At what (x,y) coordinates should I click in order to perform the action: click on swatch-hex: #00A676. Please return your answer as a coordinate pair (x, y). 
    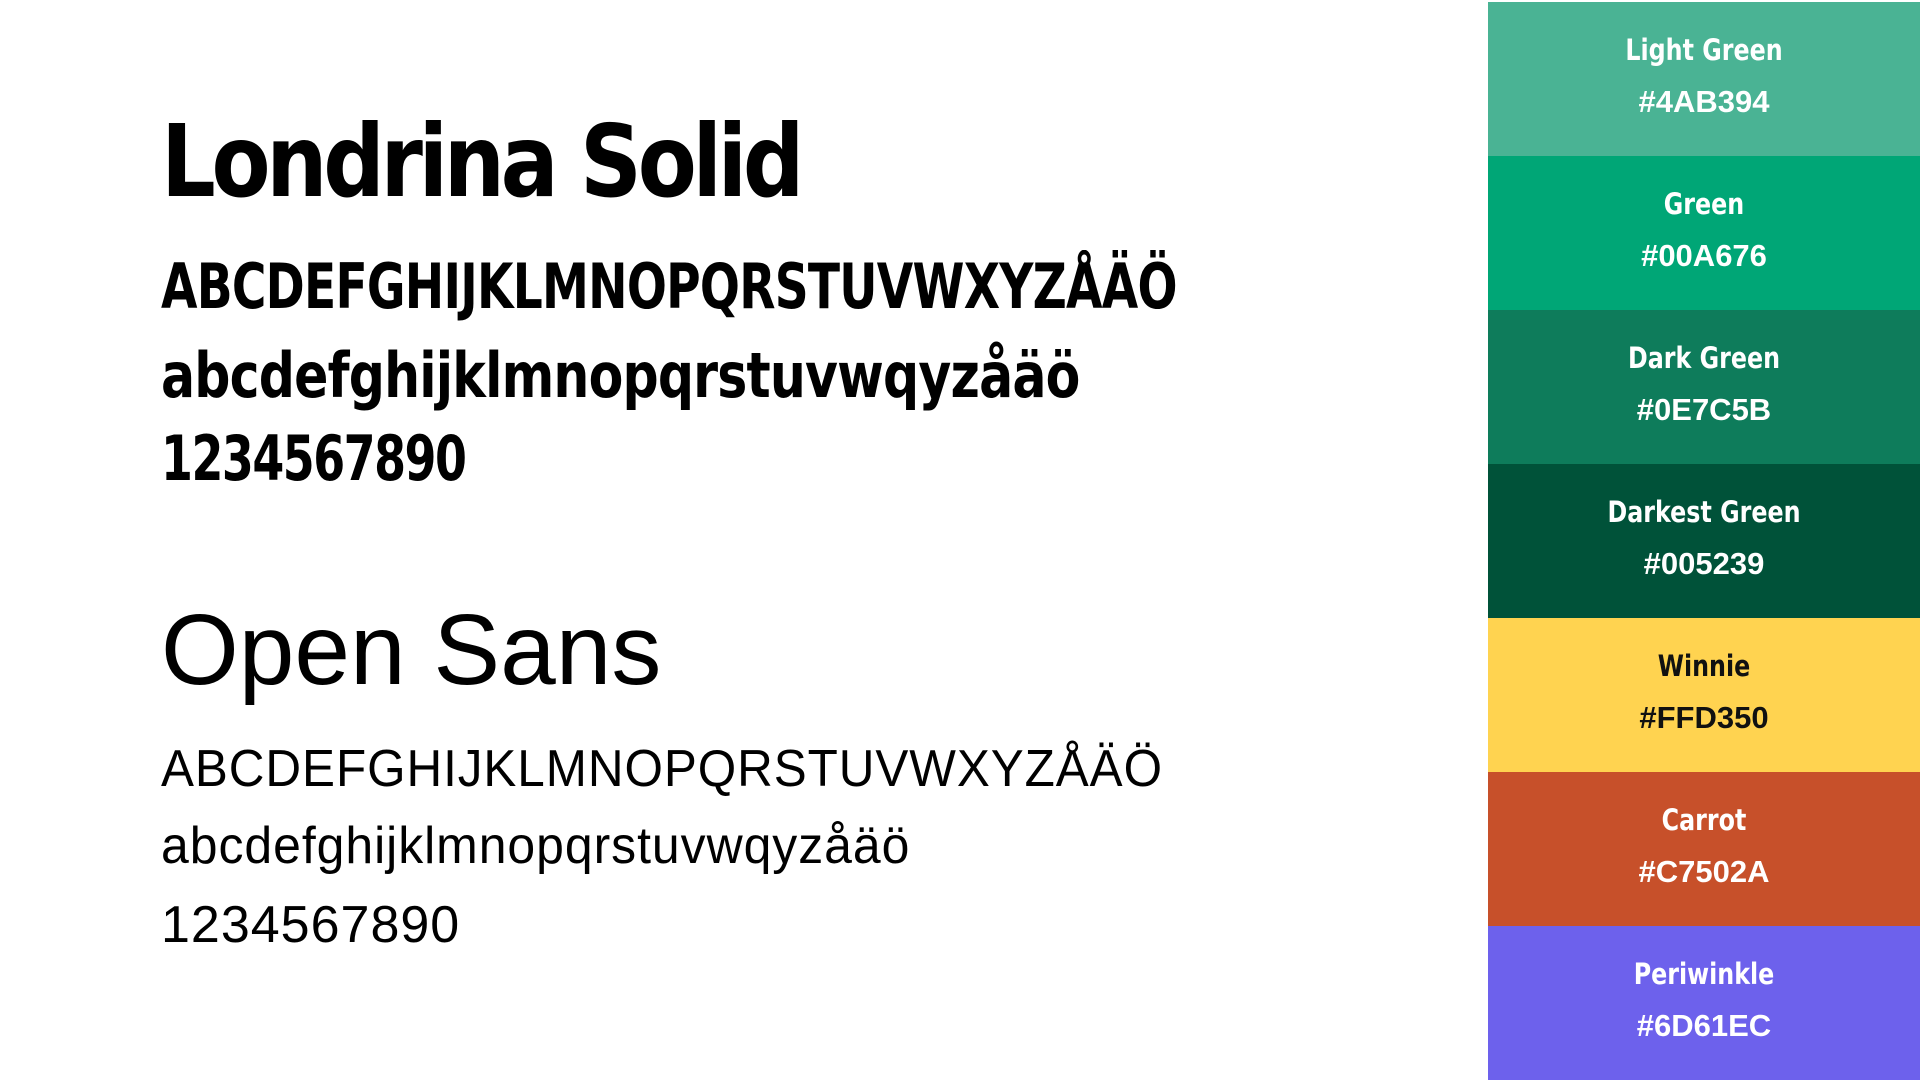
    Looking at the image, I should click on (1704, 255).